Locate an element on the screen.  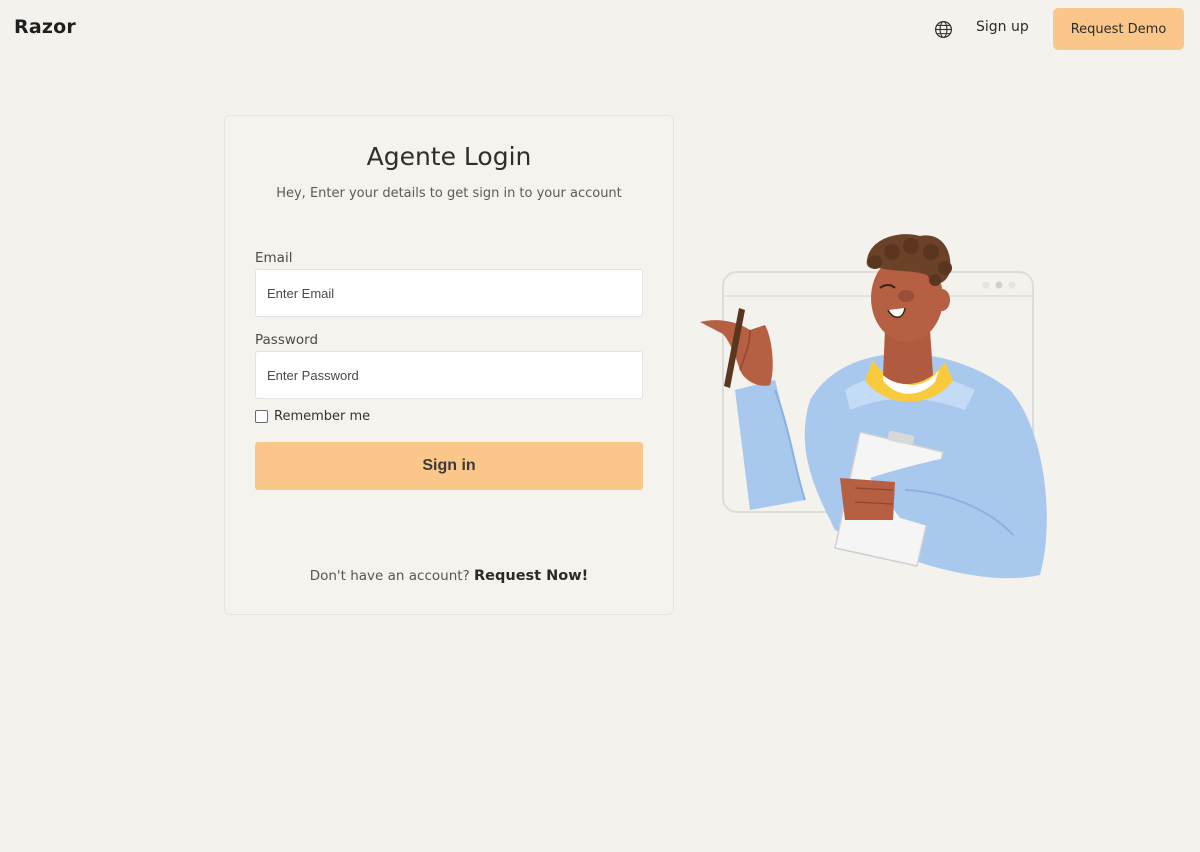
password-field: Enter Password is located at coordinates (449, 375).